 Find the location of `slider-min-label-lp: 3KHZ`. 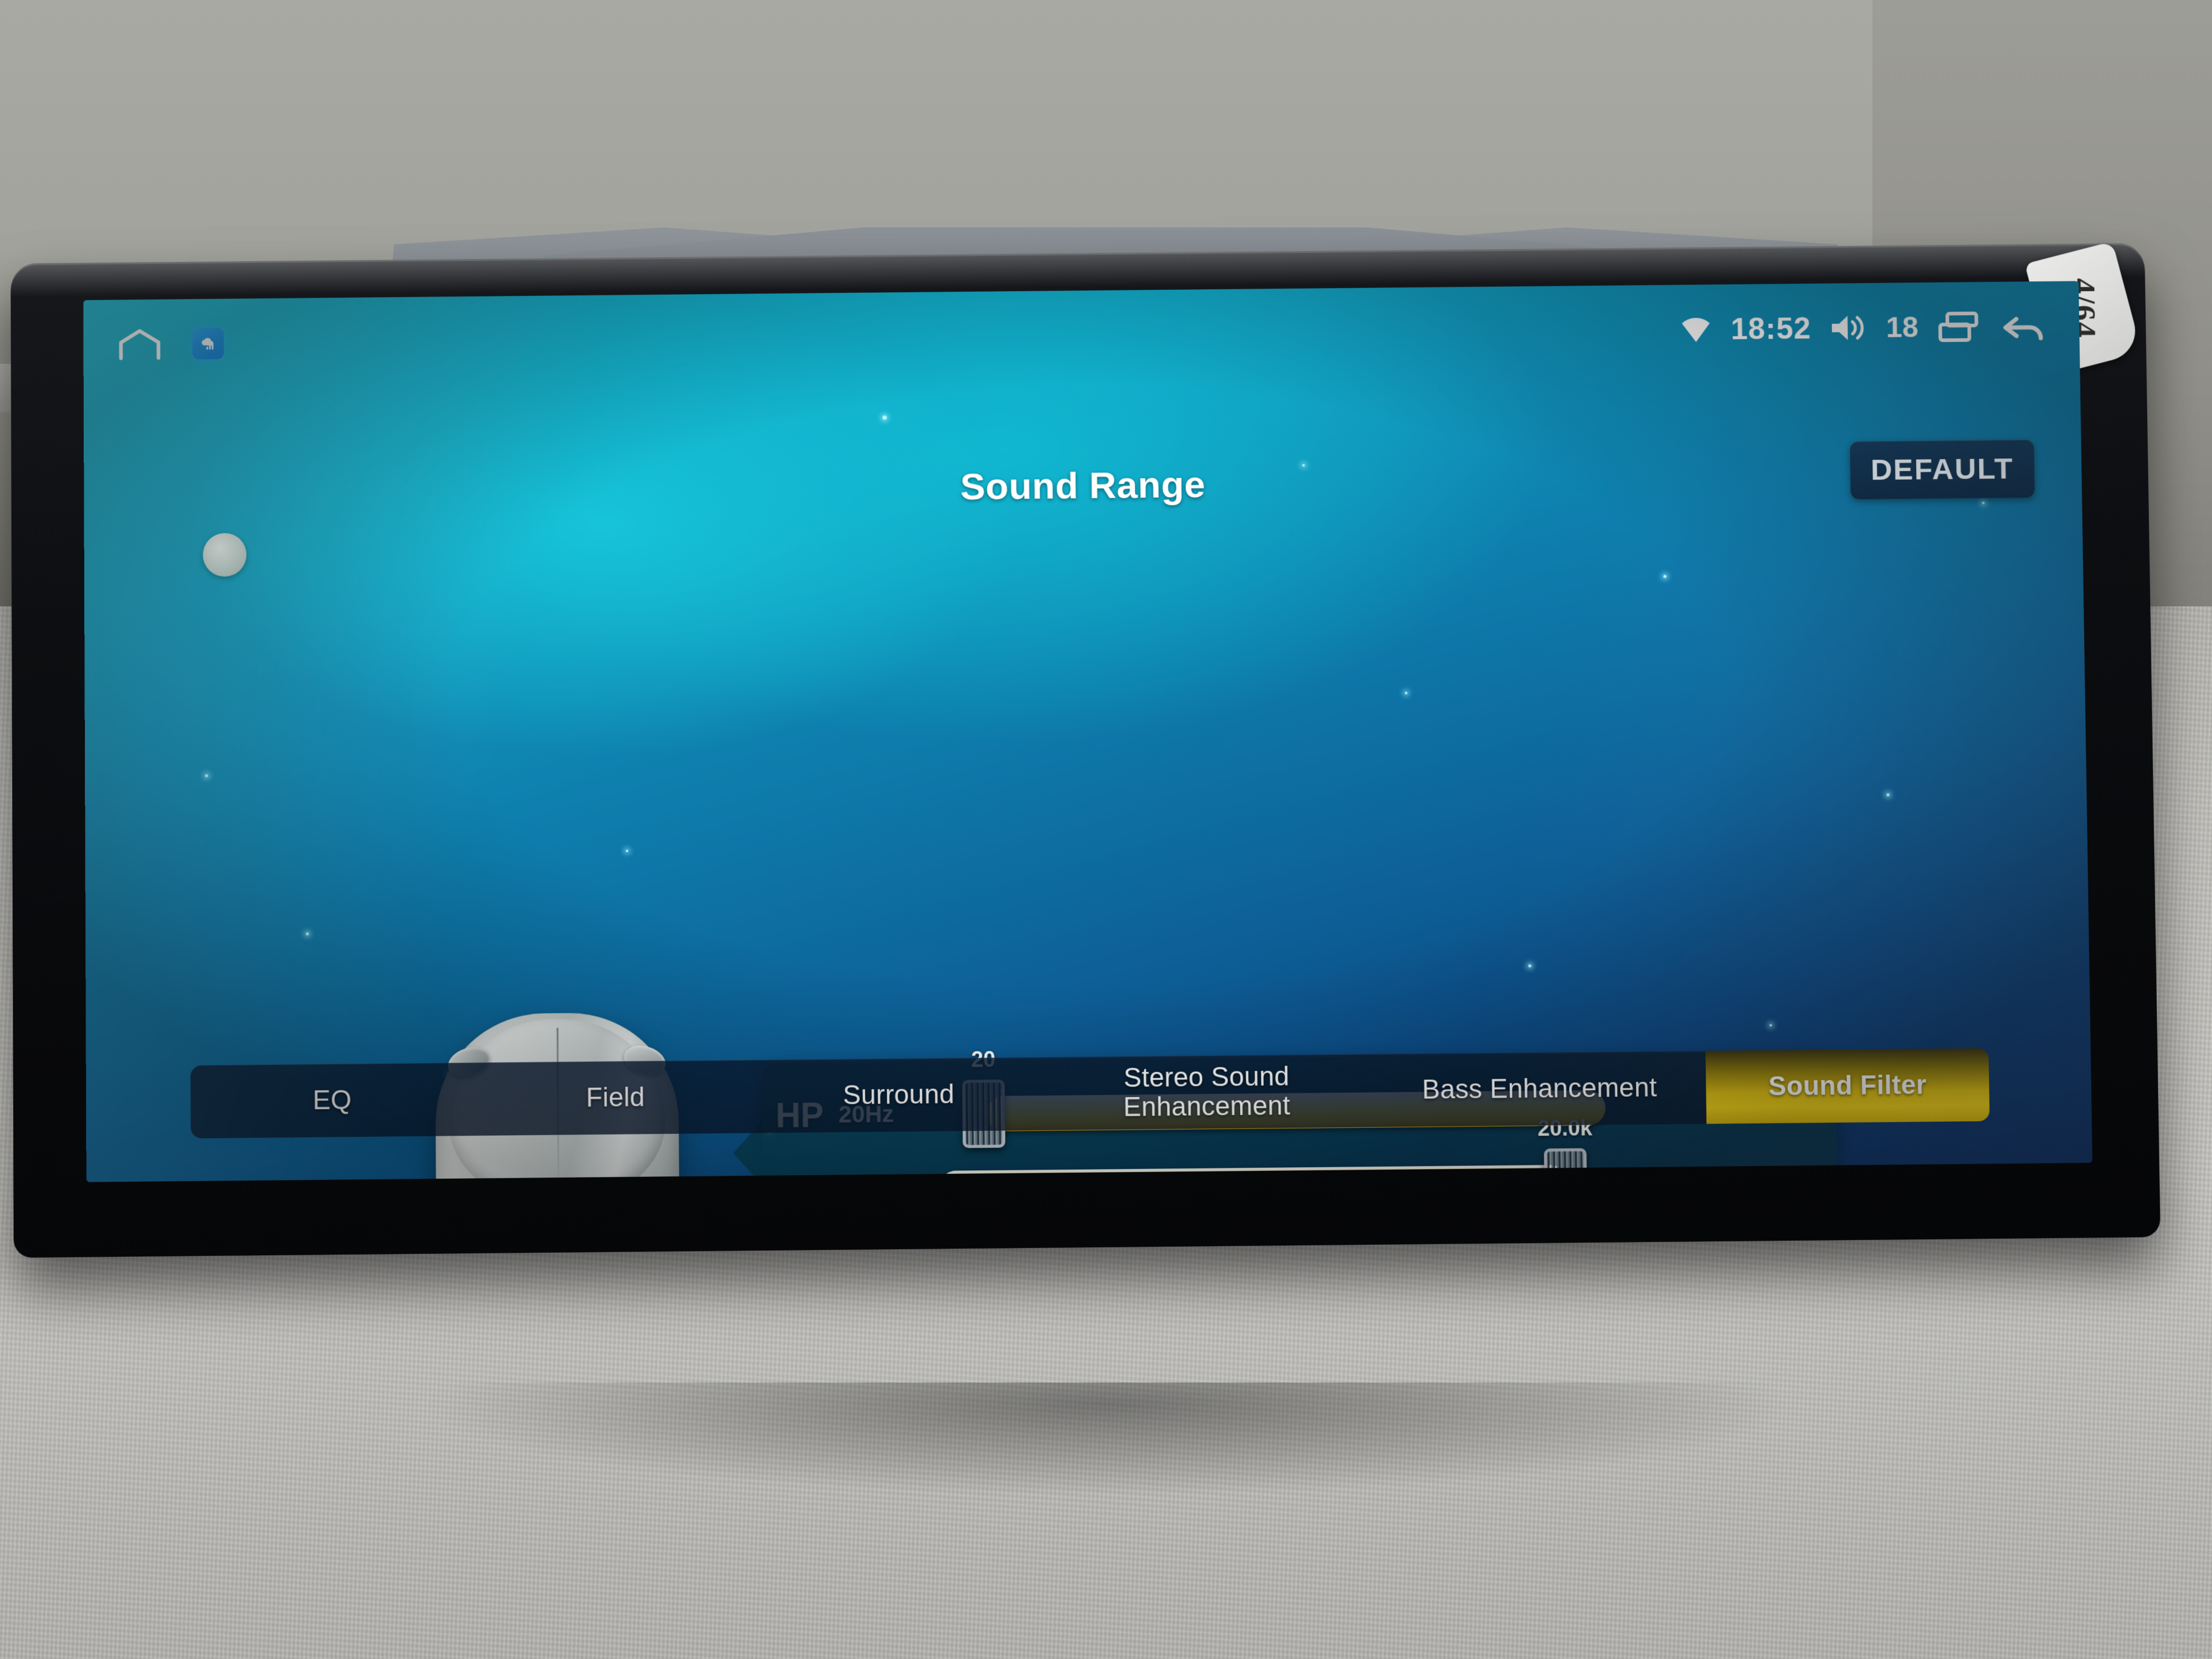

slider-min-label-lp: 3KHZ is located at coordinates (894, 1178).